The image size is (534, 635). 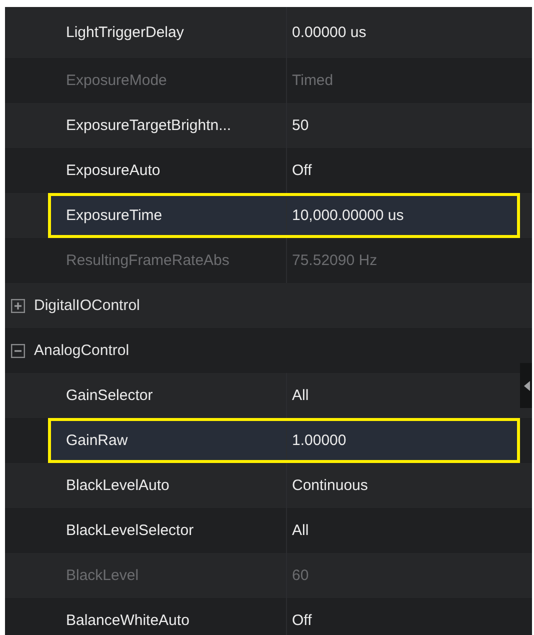 What do you see at coordinates (268, 350) in the screenshot?
I see `group-row: AnalogControl` at bounding box center [268, 350].